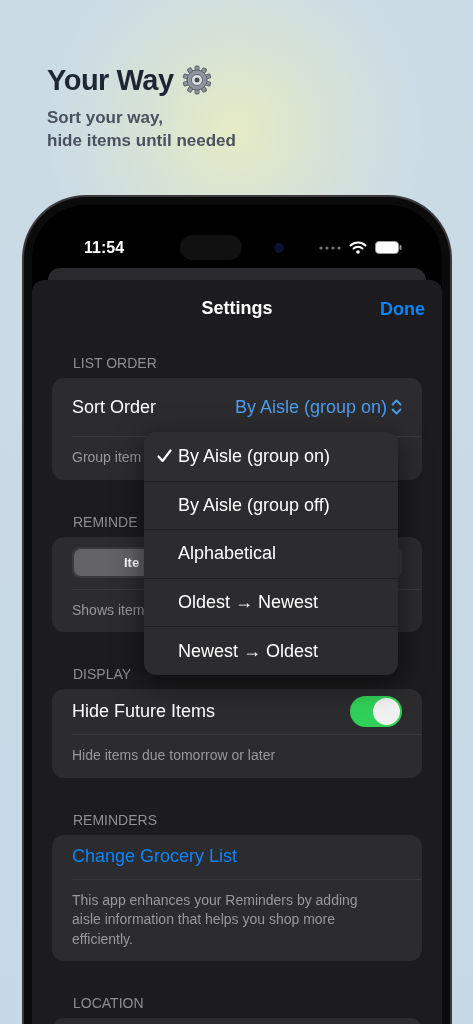 This screenshot has height=1024, width=473. What do you see at coordinates (174, 755) in the screenshot?
I see `footer-text: Hide items due tomorrow or later` at bounding box center [174, 755].